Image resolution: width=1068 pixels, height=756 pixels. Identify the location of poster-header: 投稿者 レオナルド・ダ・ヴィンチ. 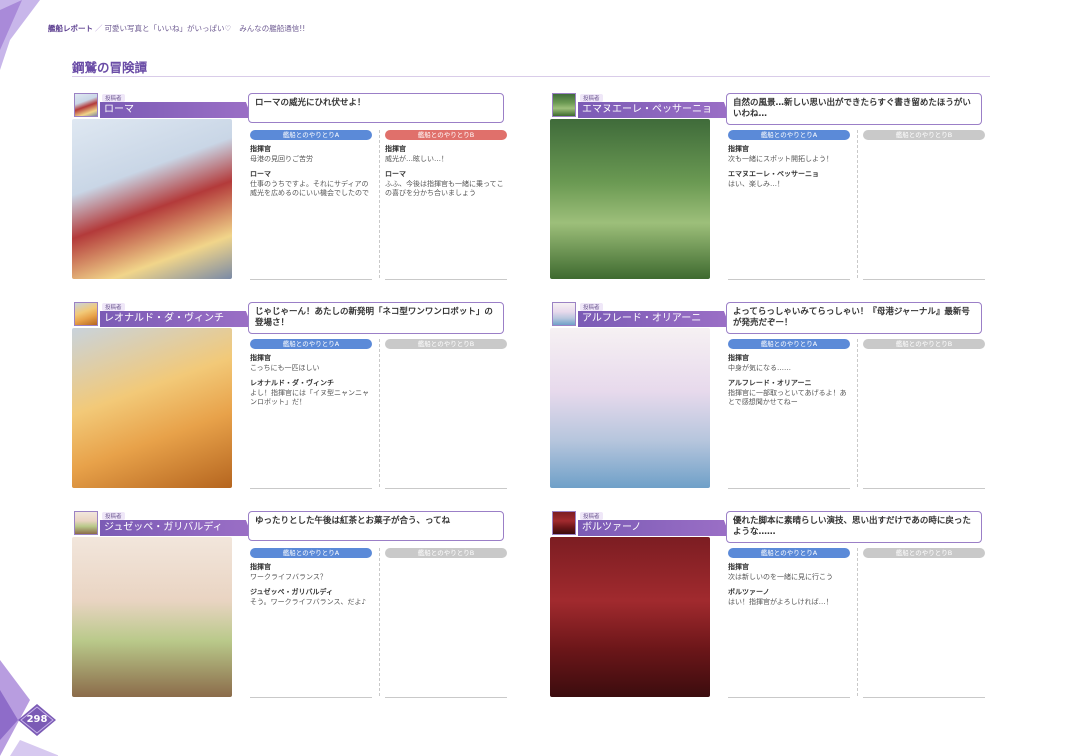
(162, 316).